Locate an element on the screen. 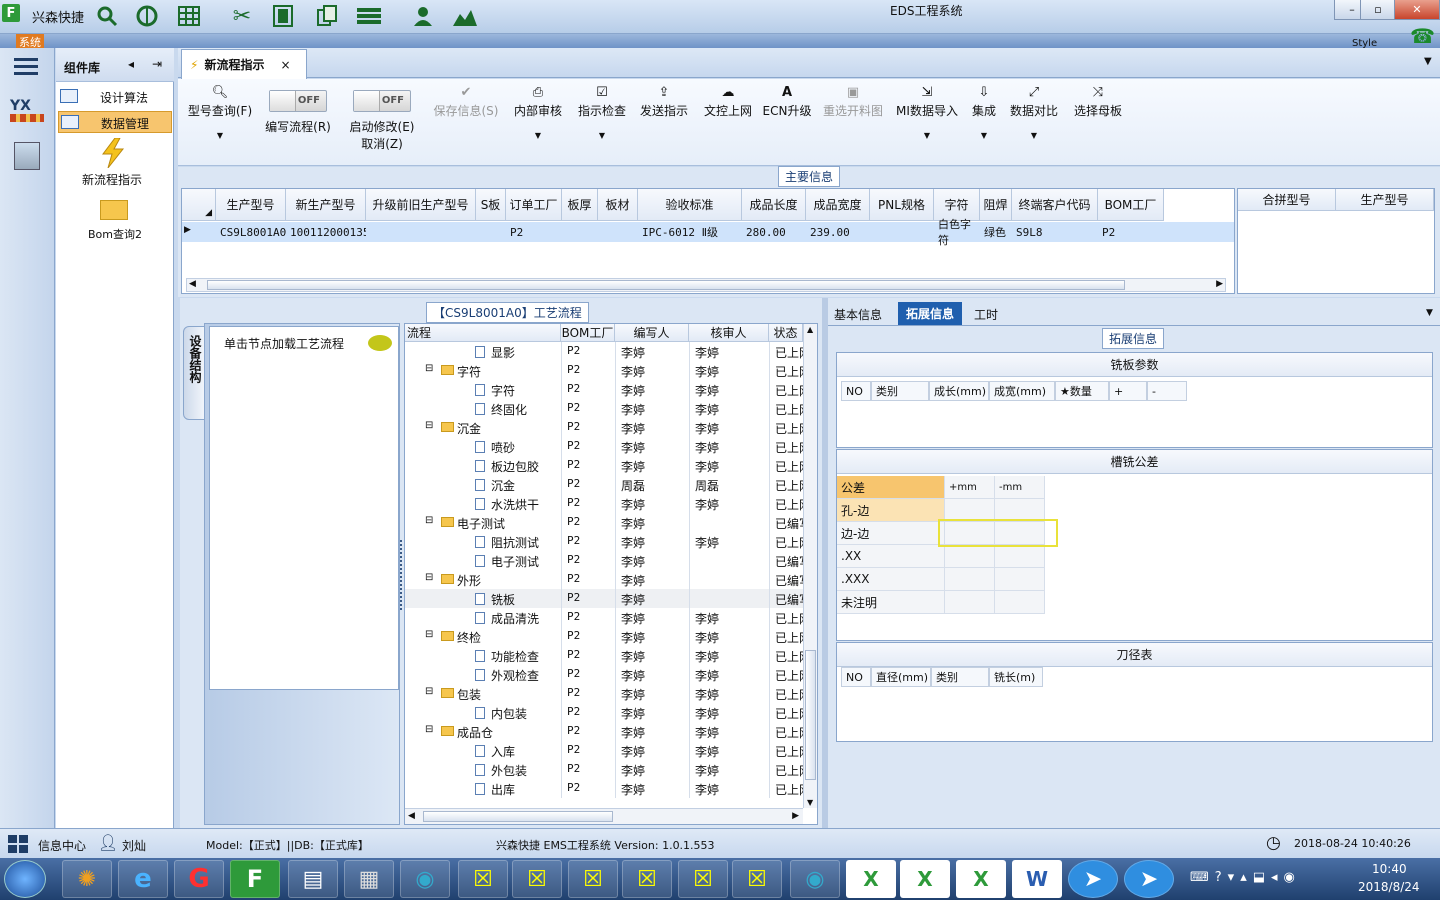 The width and height of the screenshot is (1440, 900). button-sublabel: 取消(Z) is located at coordinates (382, 143).